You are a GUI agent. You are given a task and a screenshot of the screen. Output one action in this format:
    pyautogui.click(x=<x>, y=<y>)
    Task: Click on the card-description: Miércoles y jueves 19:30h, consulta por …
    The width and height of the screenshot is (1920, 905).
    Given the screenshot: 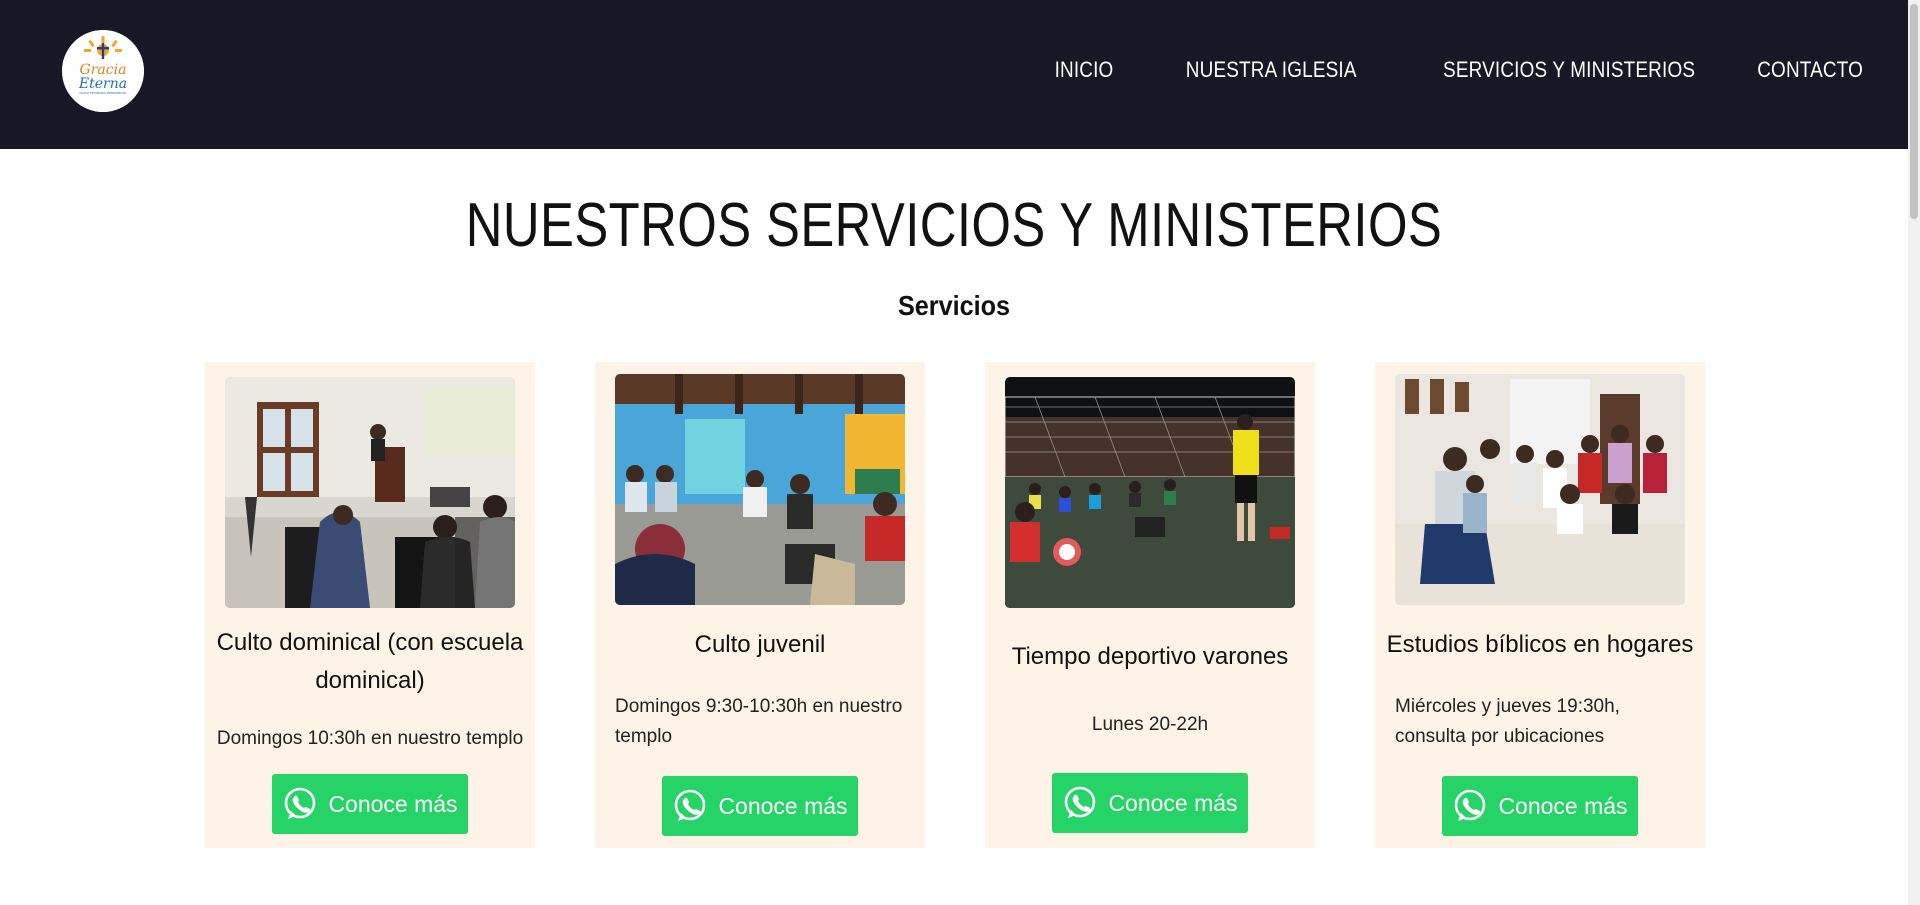 What is the action you would take?
    pyautogui.click(x=1507, y=721)
    